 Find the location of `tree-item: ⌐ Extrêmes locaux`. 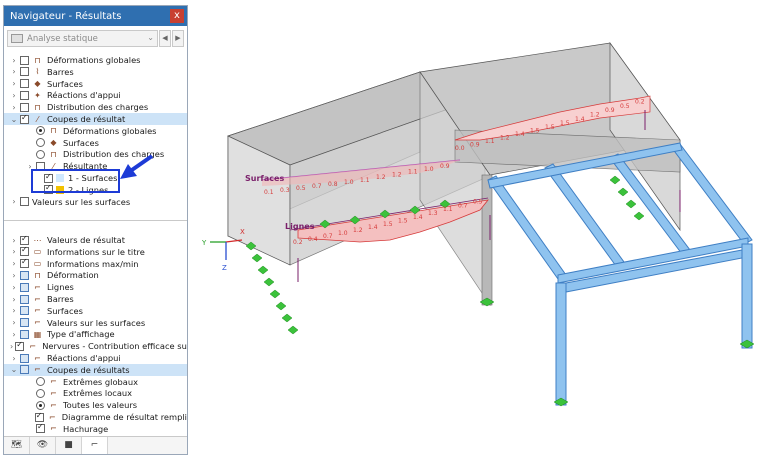

tree-item: ⌐ Extrêmes locaux is located at coordinates (95, 393).